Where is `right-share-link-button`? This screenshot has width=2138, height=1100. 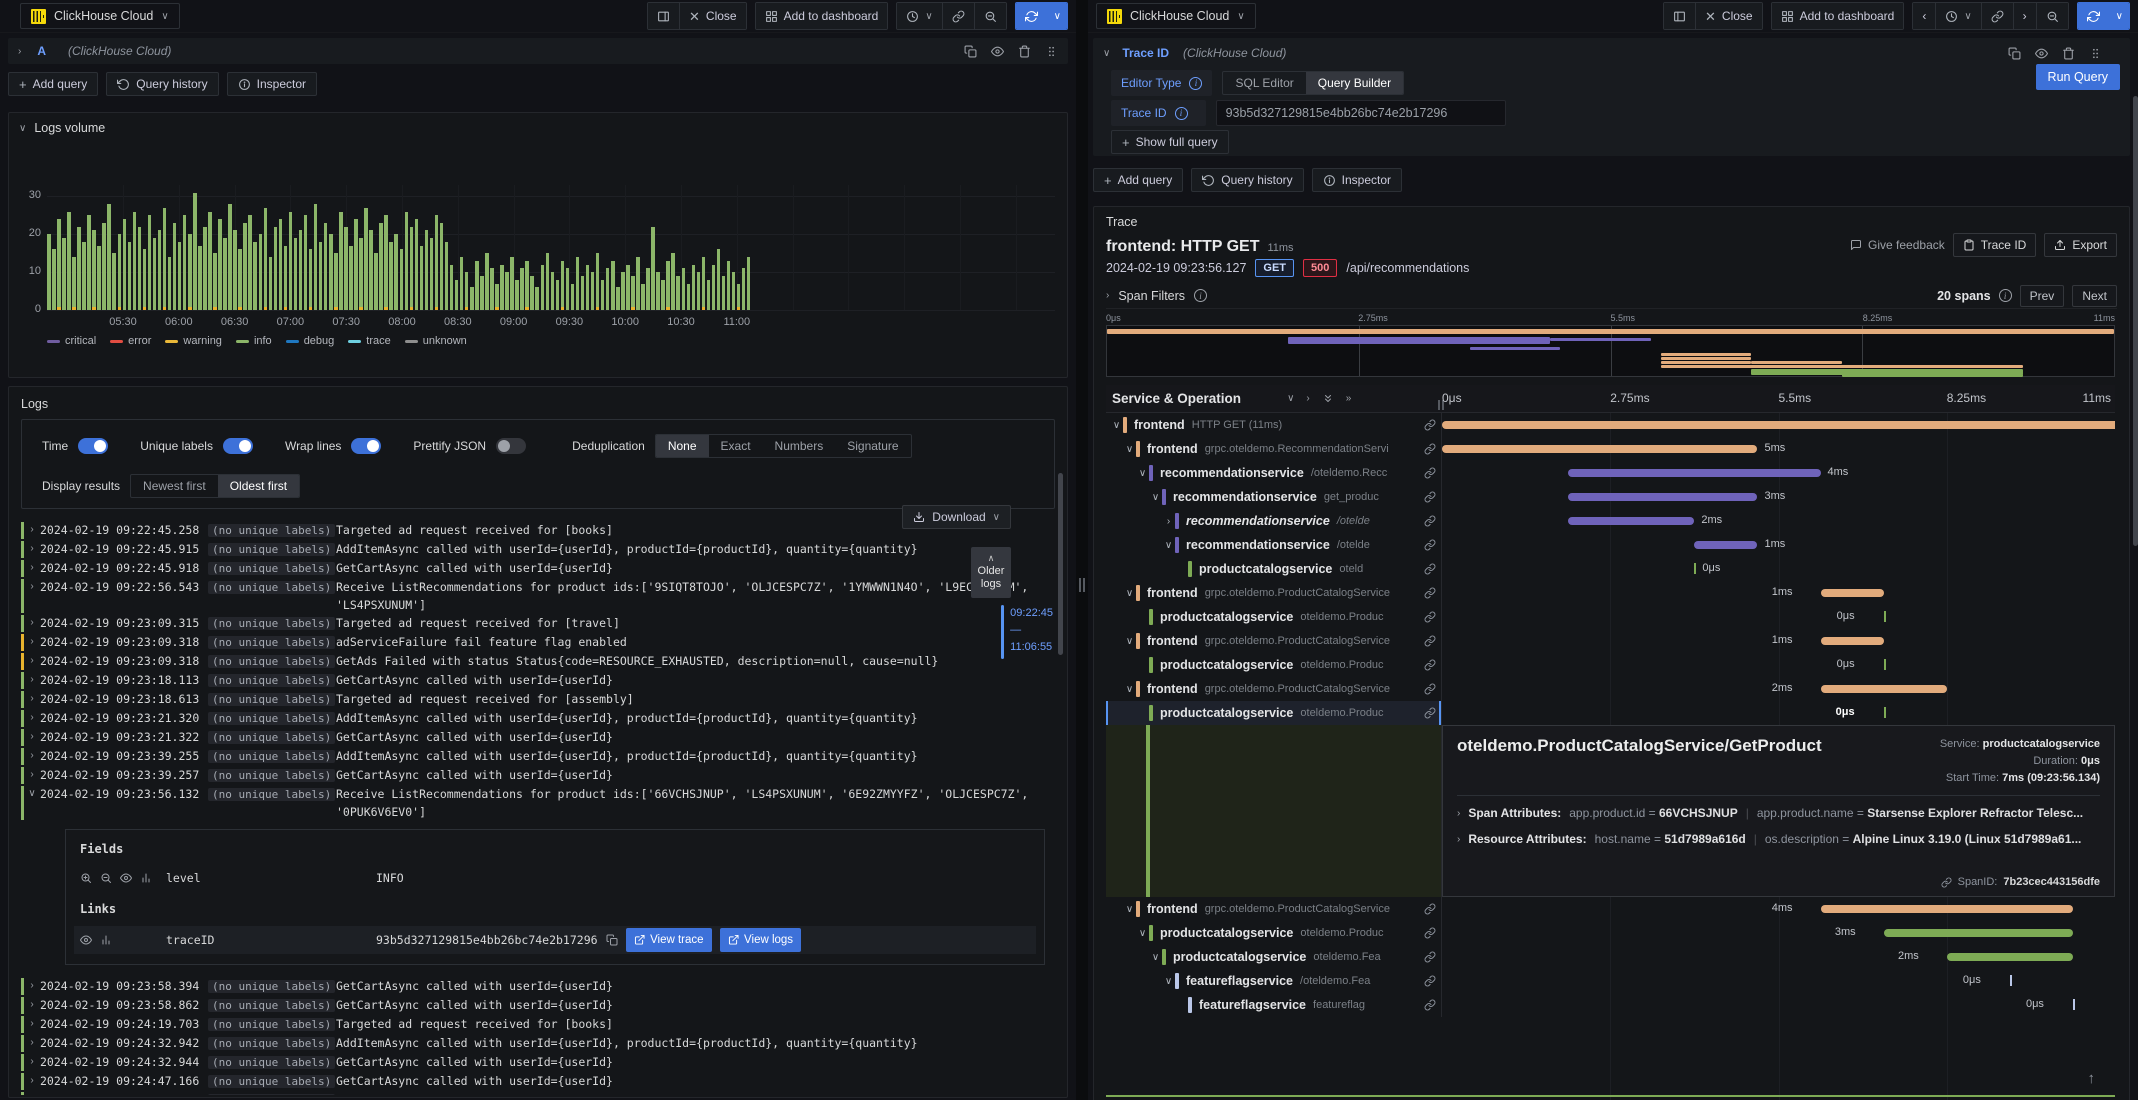 right-share-link-button is located at coordinates (1997, 16).